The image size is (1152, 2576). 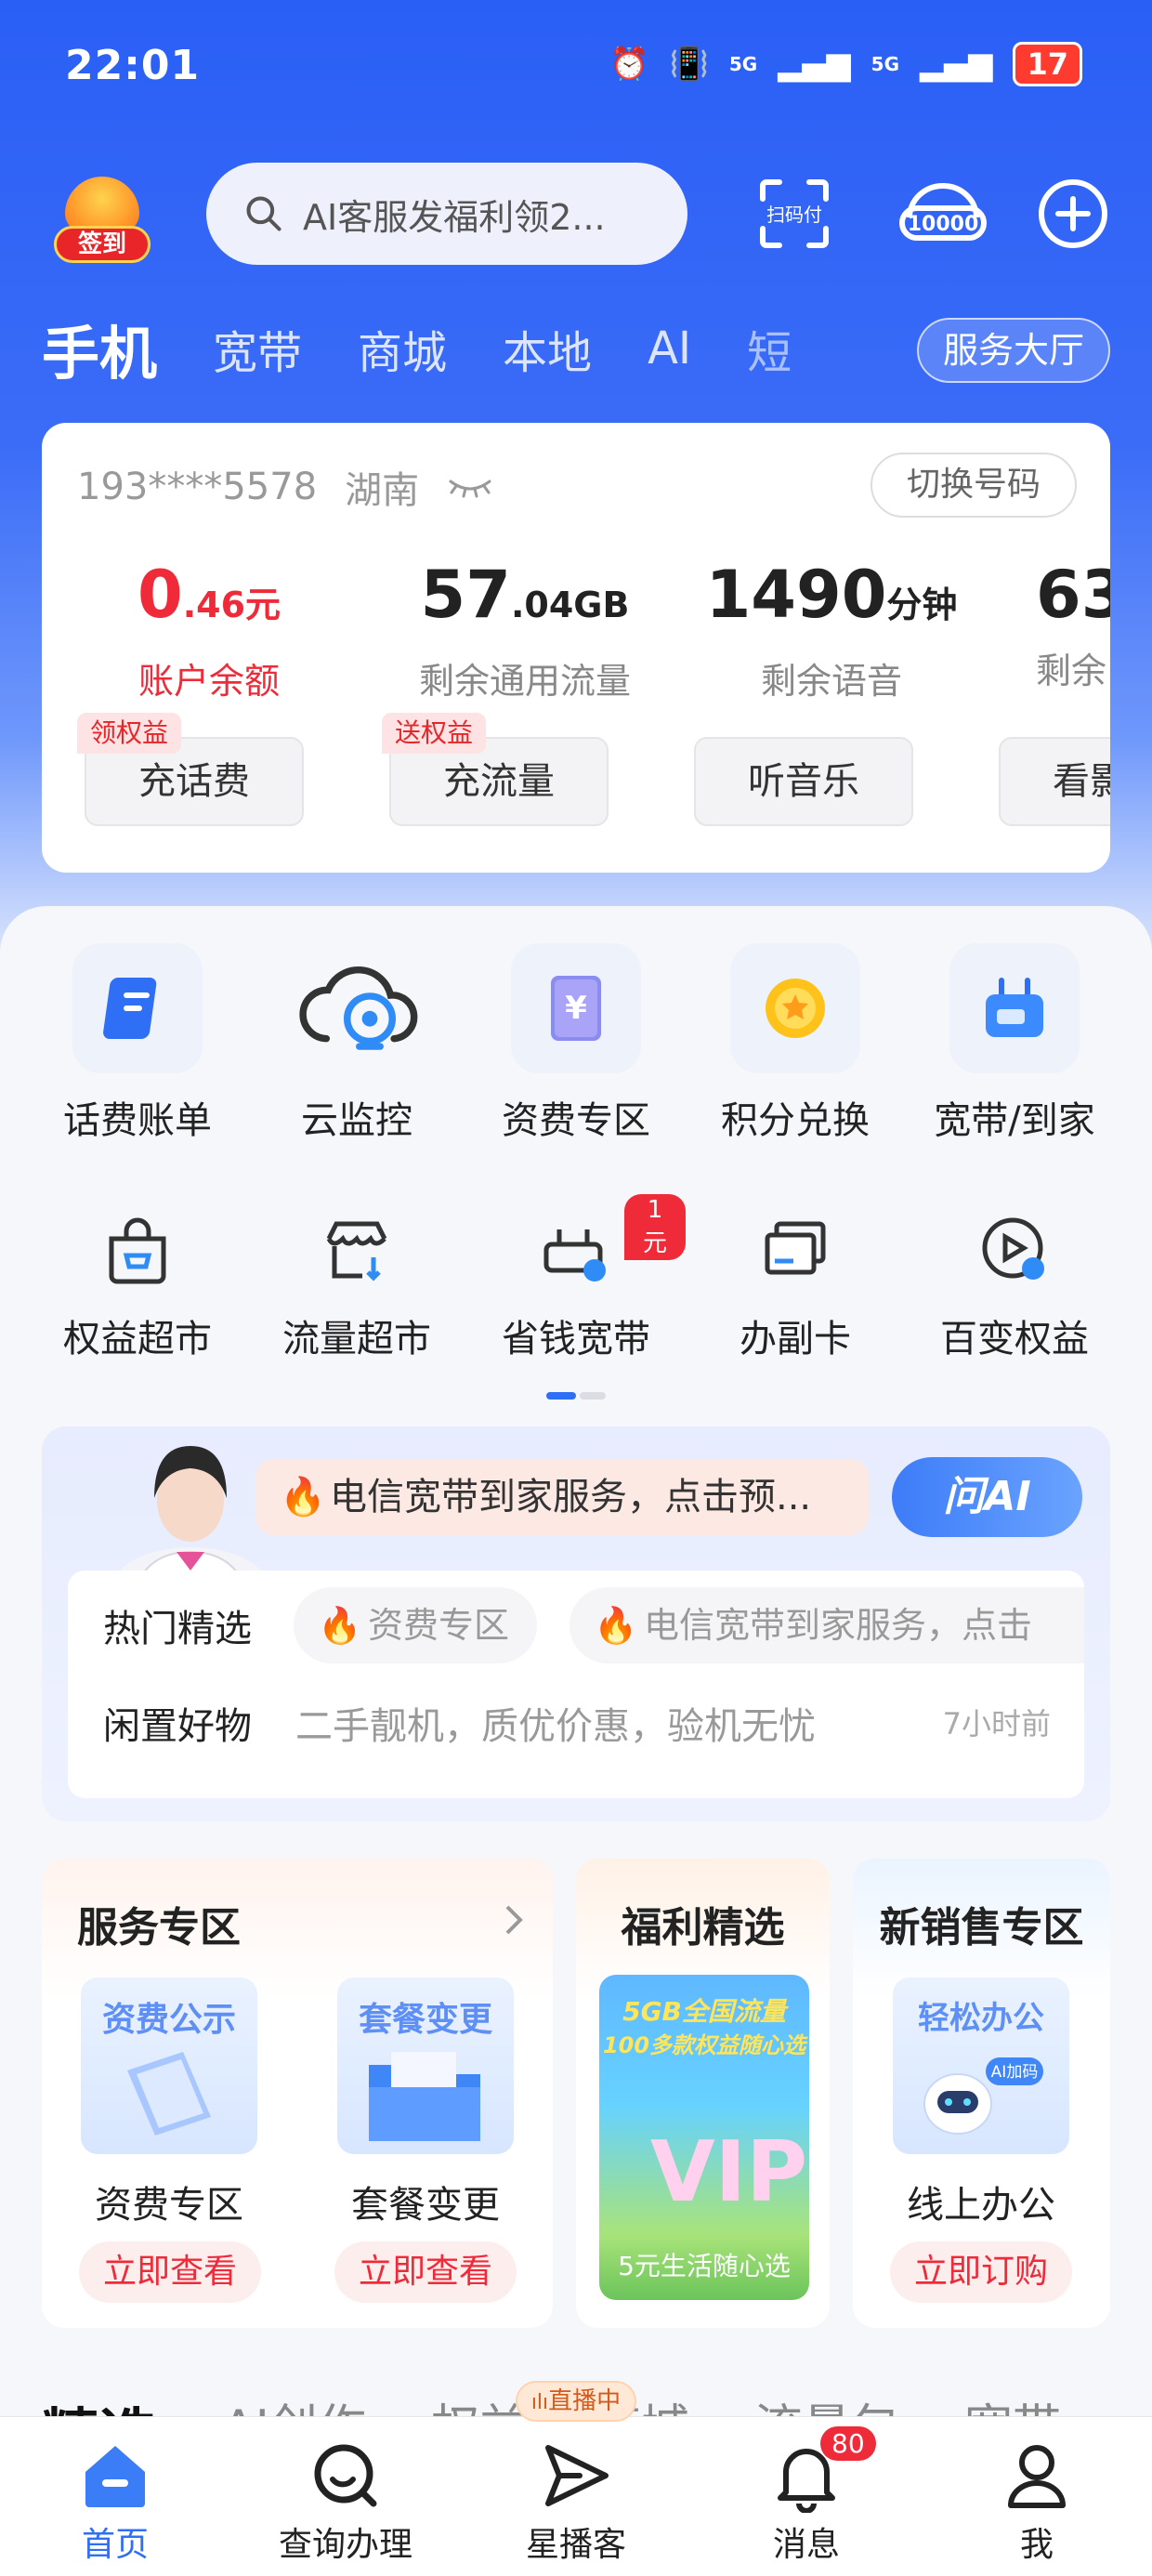 I want to click on scan-pay-button: 扫码付, so click(x=794, y=214).